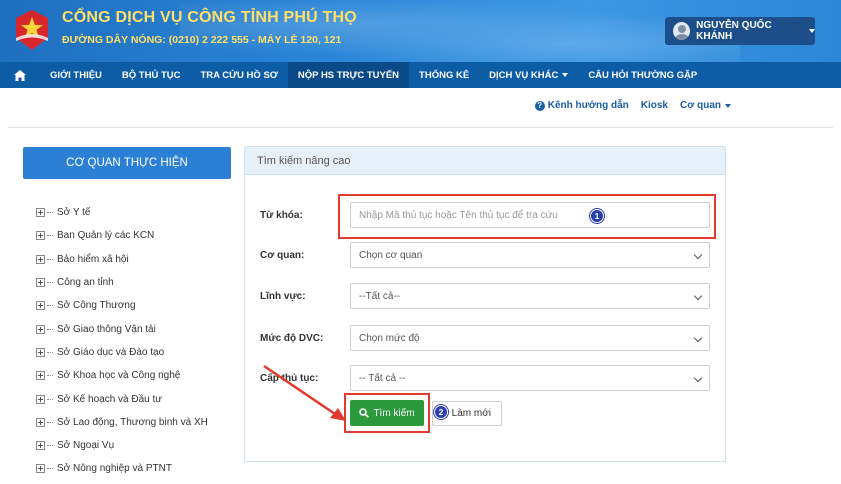  Describe the element at coordinates (111, 352) in the screenshot. I see `tree-item-label: Sở Giáo dục và Đào tạo` at that location.